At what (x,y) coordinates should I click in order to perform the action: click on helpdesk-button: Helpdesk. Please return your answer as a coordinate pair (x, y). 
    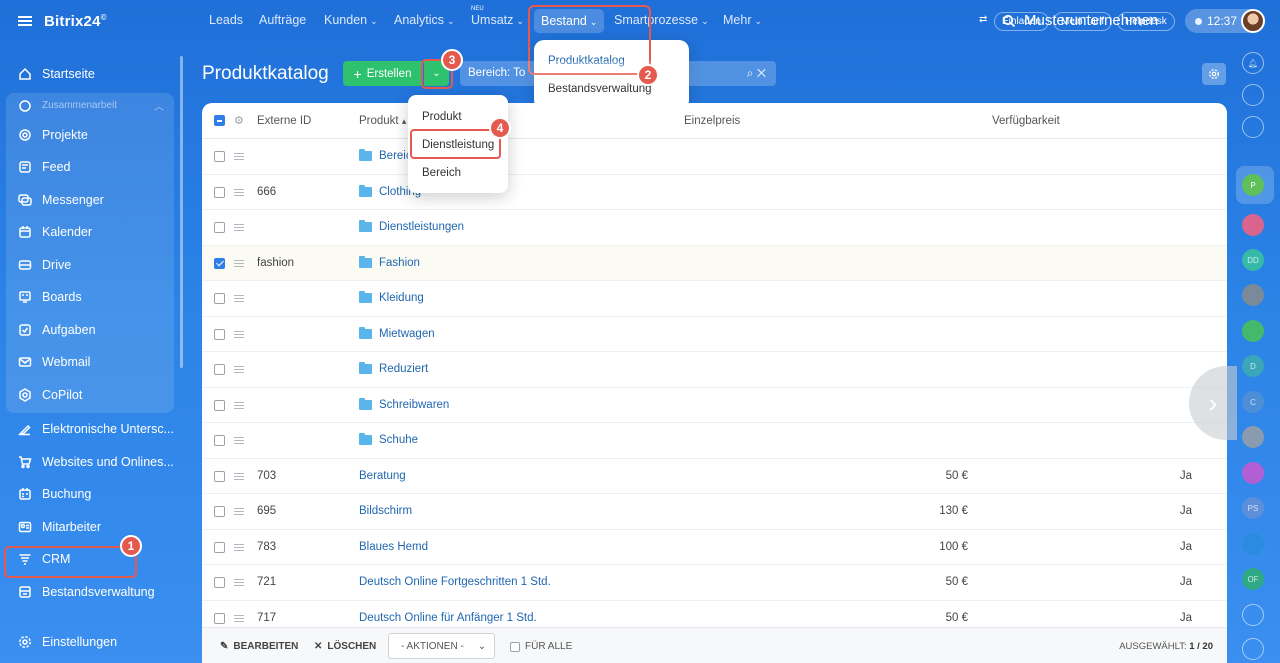
    Looking at the image, I should click on (1146, 21).